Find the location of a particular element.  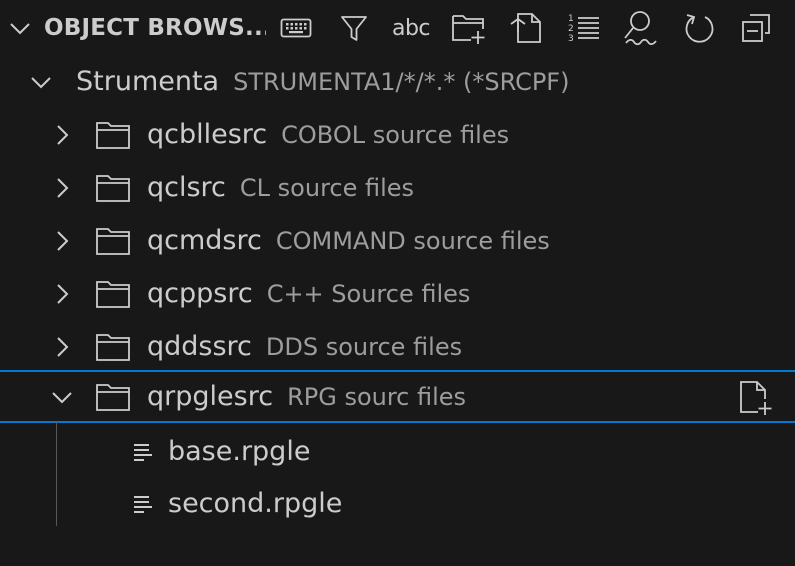

tree-item-label: qclsrc is located at coordinates (186, 187).